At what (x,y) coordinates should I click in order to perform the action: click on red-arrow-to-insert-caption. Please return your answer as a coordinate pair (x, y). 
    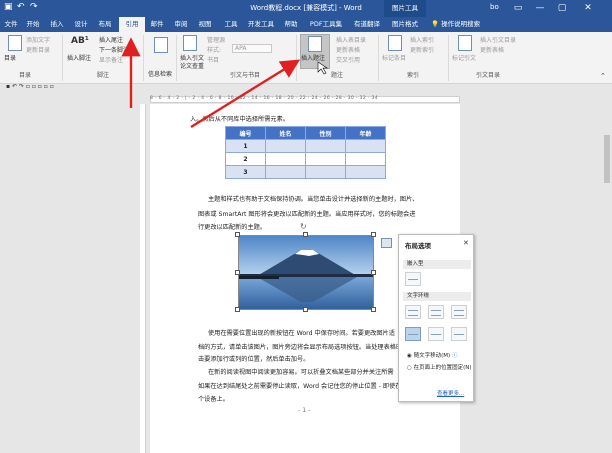
    Looking at the image, I should click on (245, 94).